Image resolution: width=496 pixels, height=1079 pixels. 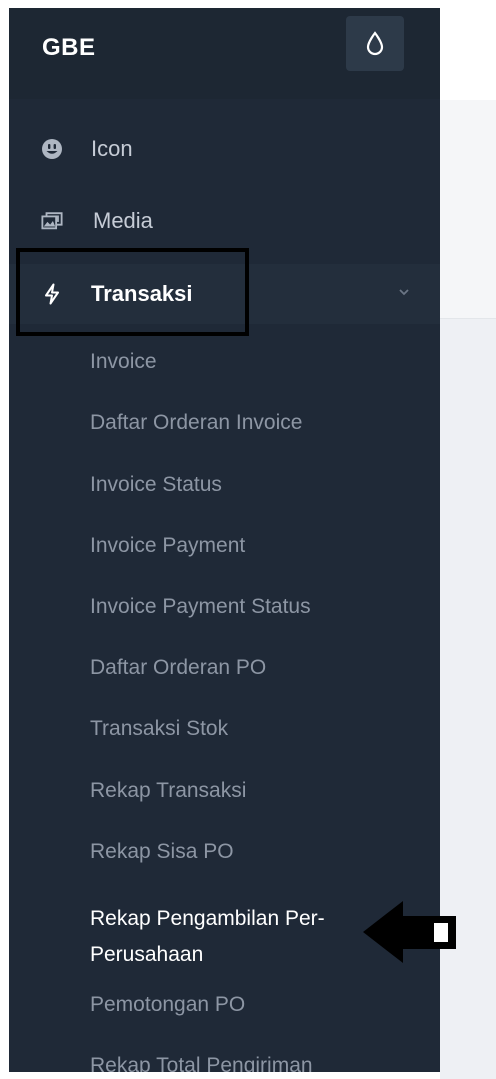 I want to click on smiley-icon, so click(x=52, y=149).